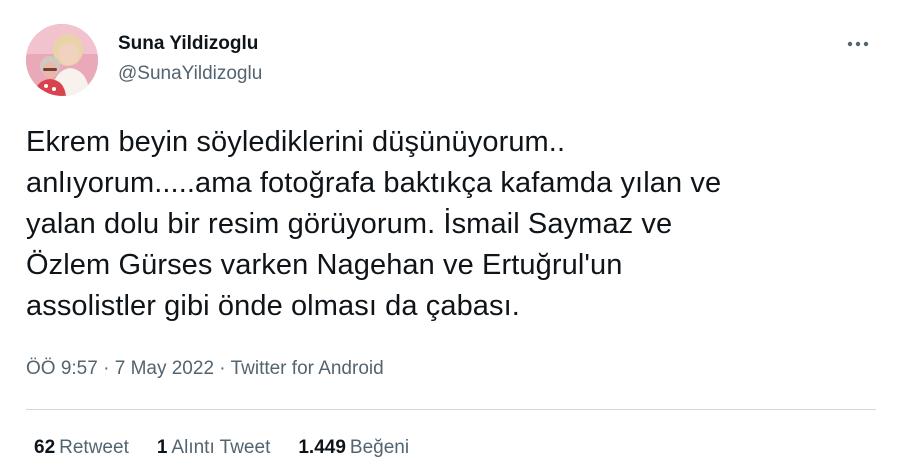 The height and width of the screenshot is (476, 900). I want to click on avatar-image, so click(62, 60).